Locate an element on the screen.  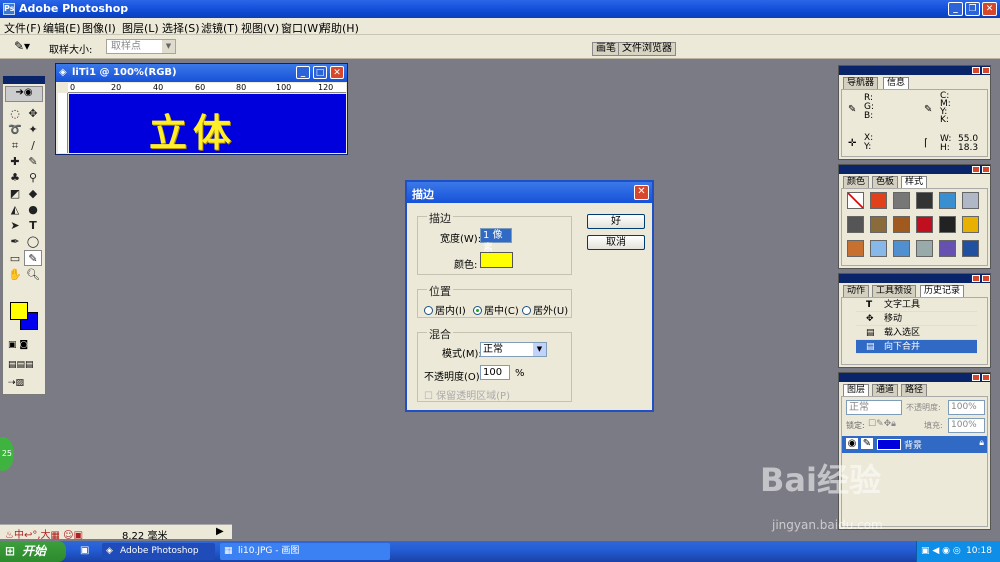
layer-opacity-input: 100% is located at coordinates (966, 407).